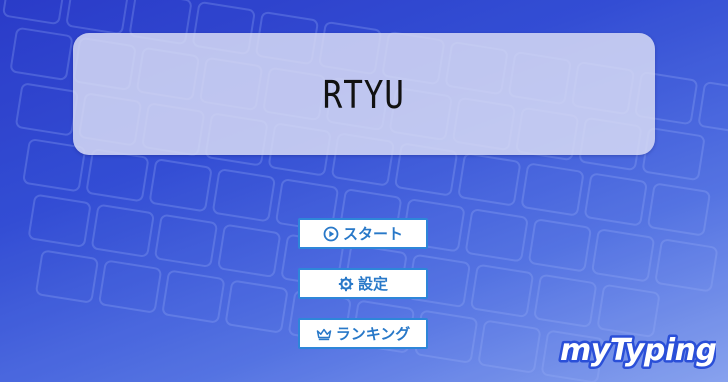 This screenshot has height=382, width=728. Describe the element at coordinates (372, 284) in the screenshot. I see `settings-button-label: 設定` at that location.